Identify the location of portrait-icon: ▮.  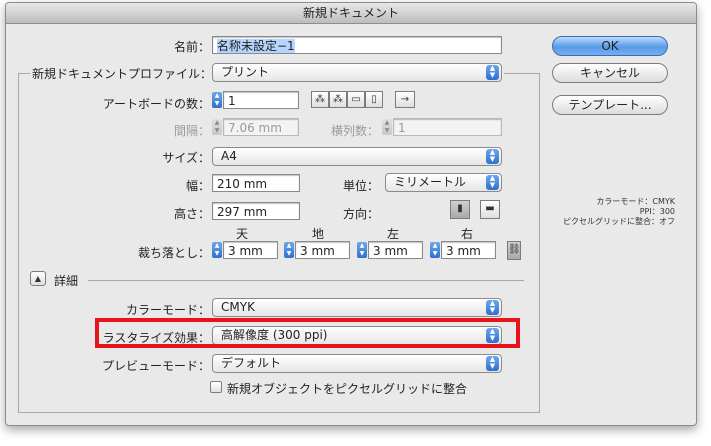
(460, 209).